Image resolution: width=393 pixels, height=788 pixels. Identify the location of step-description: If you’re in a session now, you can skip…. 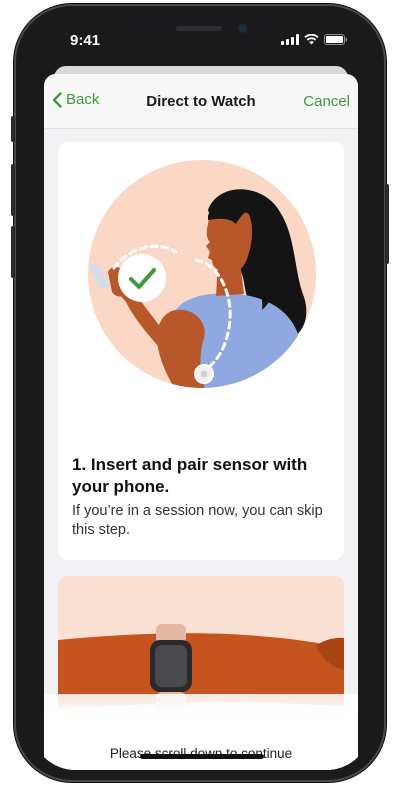
(197, 520).